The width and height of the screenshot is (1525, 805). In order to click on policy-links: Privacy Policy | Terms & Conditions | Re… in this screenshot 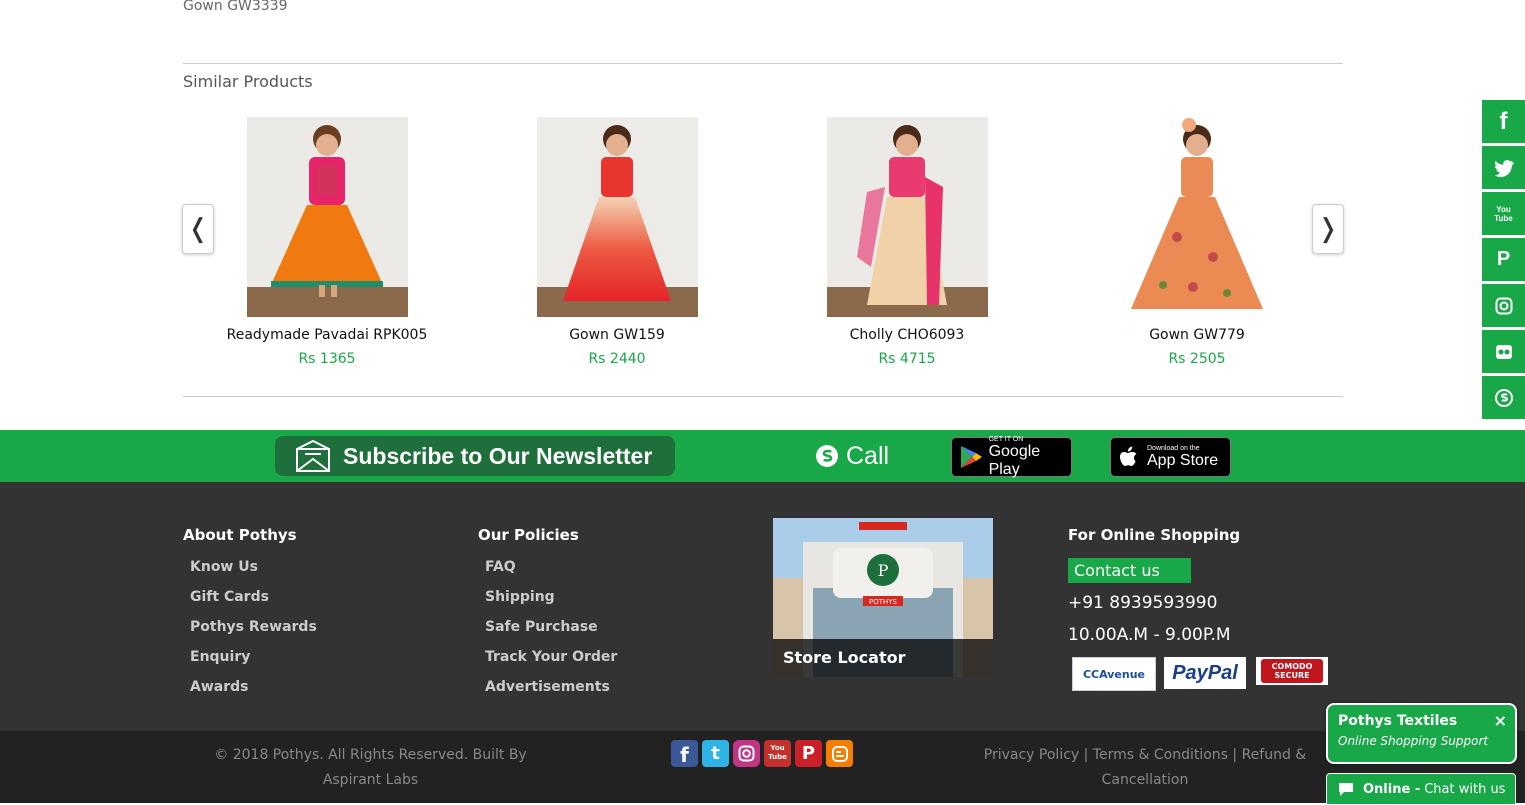, I will do `click(1145, 768)`.